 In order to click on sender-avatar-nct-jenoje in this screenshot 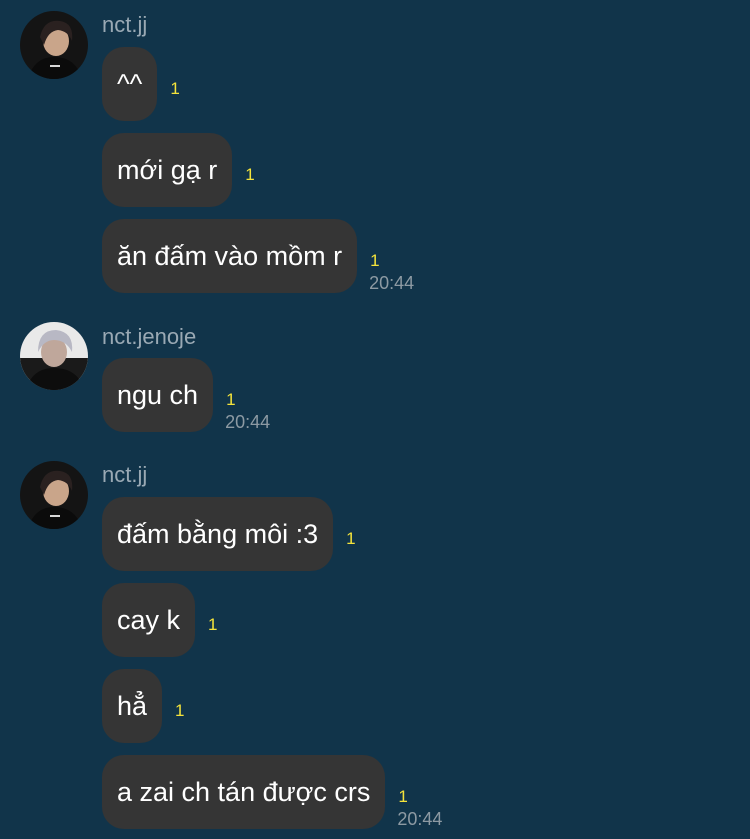, I will do `click(54, 356)`.